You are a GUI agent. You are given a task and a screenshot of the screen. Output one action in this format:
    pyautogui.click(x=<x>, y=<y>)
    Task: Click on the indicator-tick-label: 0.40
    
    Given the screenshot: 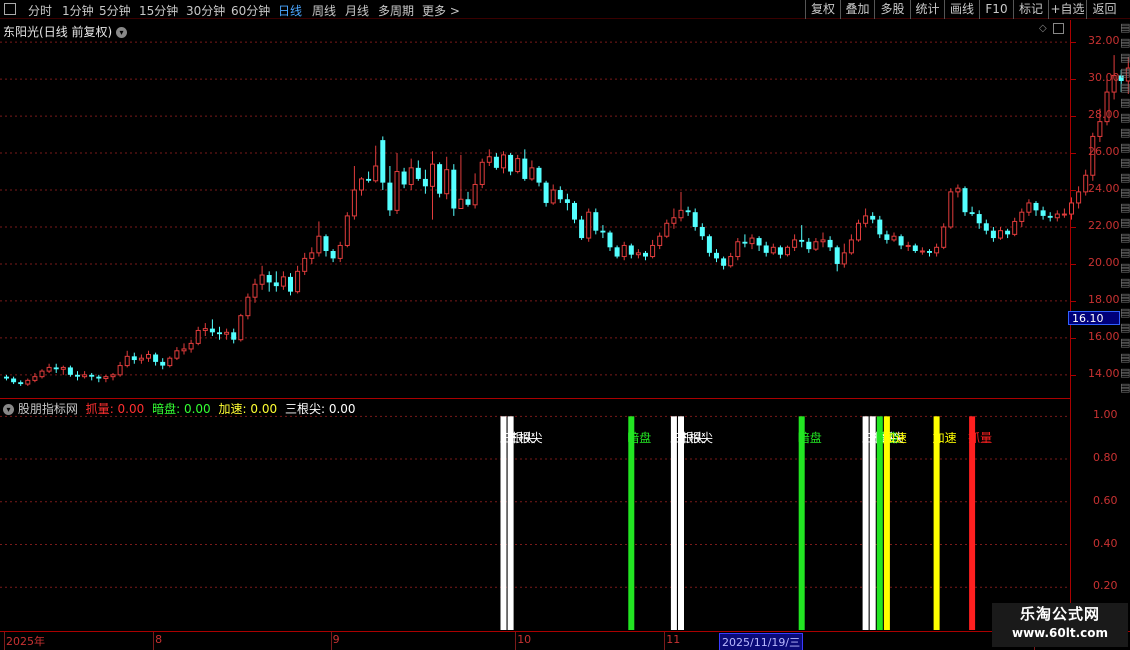 What is the action you would take?
    pyautogui.click(x=1105, y=543)
    